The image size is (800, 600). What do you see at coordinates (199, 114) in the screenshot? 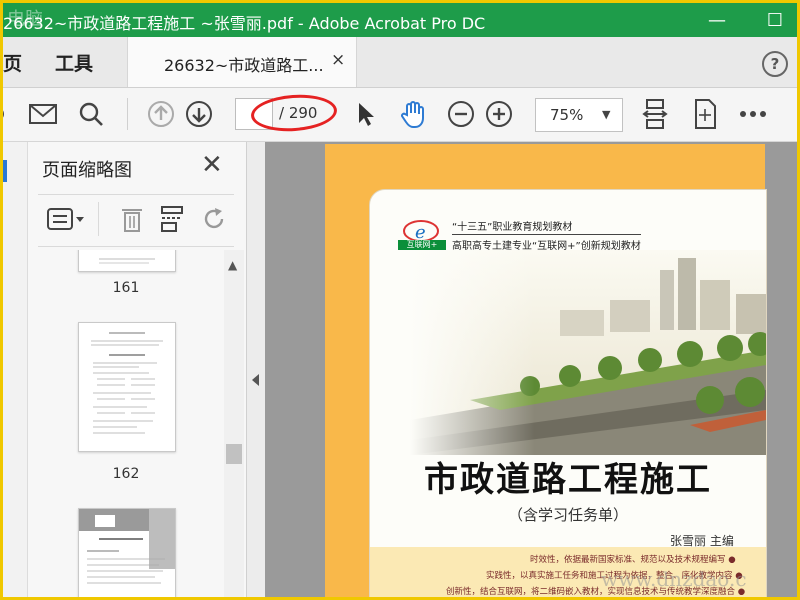
I see `next-page-icon` at bounding box center [199, 114].